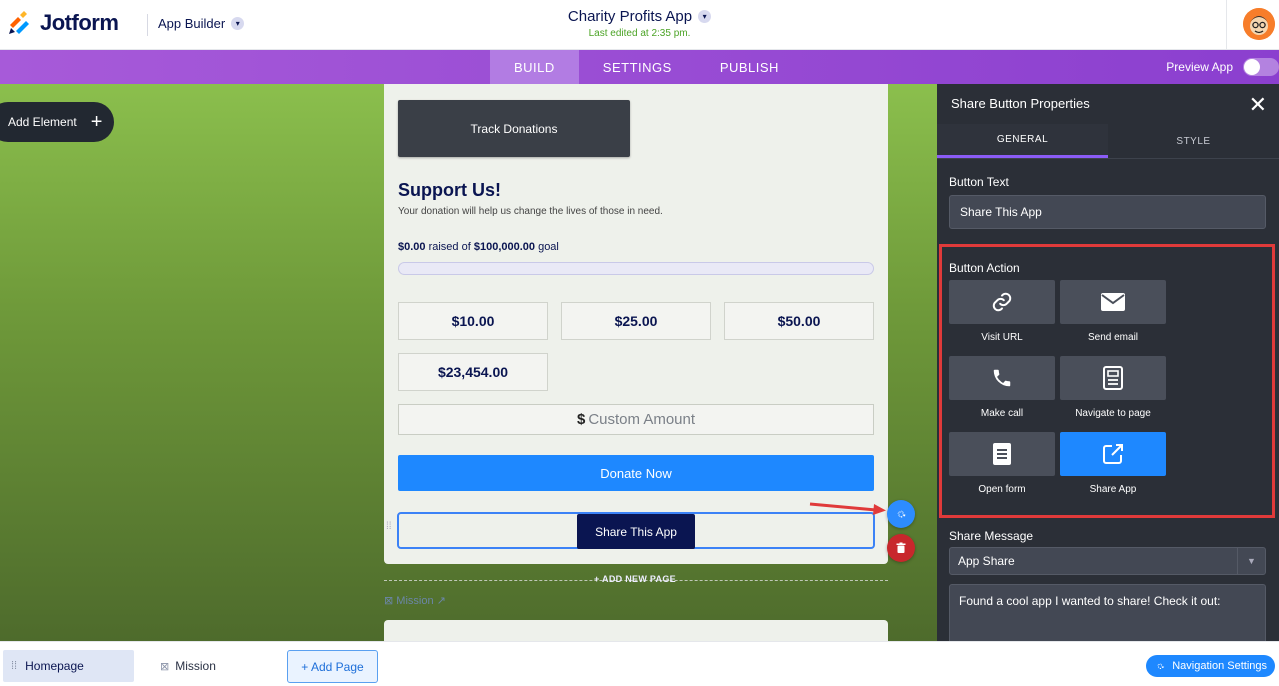 Image resolution: width=1279 pixels, height=686 pixels. I want to click on delete-element-button, so click(901, 548).